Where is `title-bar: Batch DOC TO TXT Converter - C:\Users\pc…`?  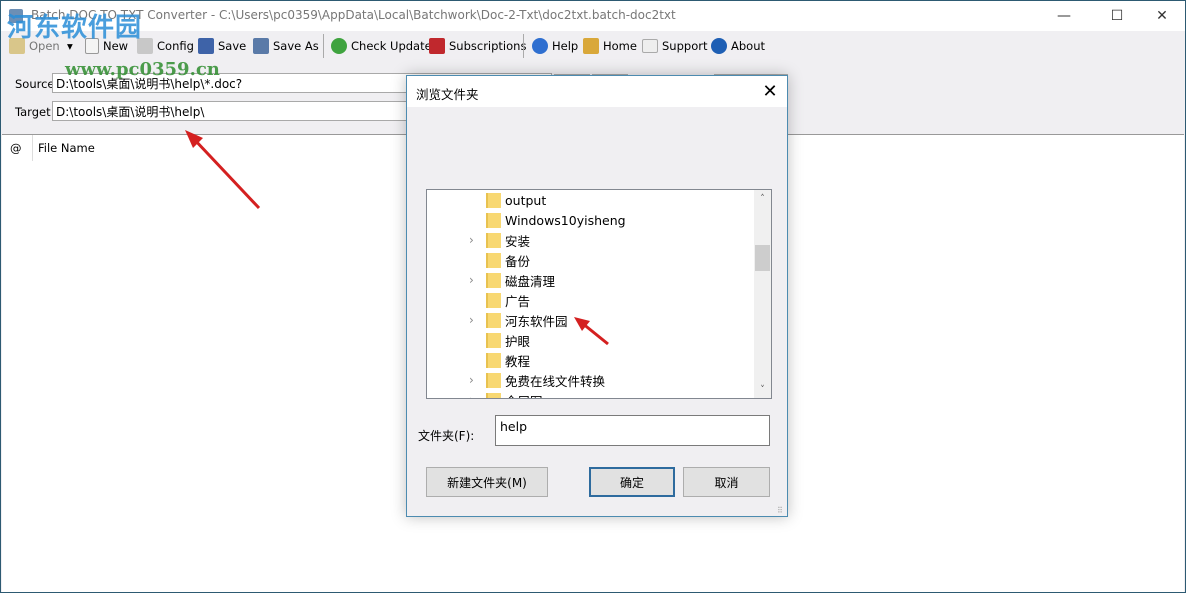 title-bar: Batch DOC TO TXT Converter - C:\Users\pc… is located at coordinates (593, 16).